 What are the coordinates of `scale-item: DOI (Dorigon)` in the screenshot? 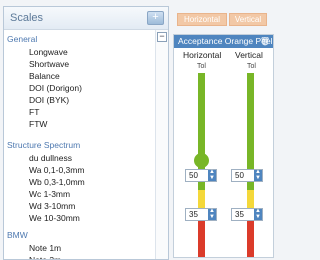 It's located at (55, 88).